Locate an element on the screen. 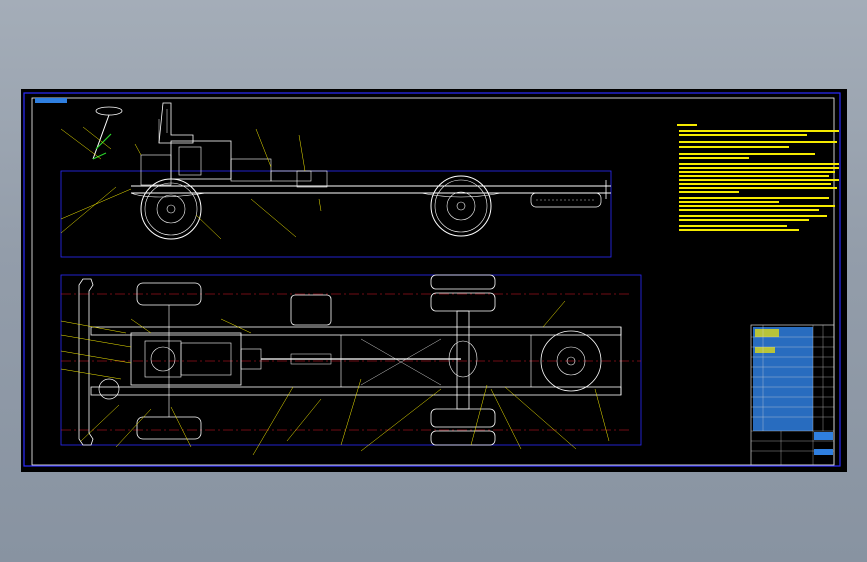 This screenshot has width=867, height=562. rear-axle is located at coordinates (463, 360).